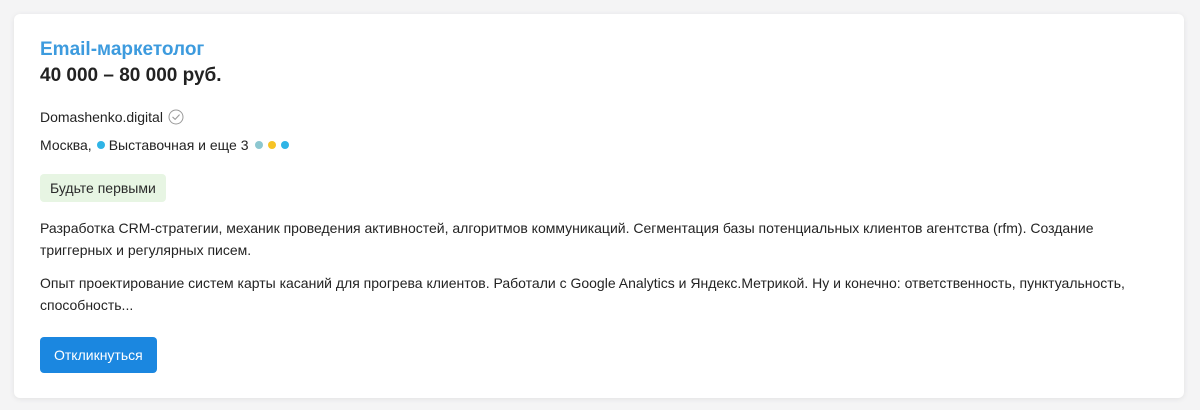  I want to click on company-row: Domashenko.digital, so click(112, 117).